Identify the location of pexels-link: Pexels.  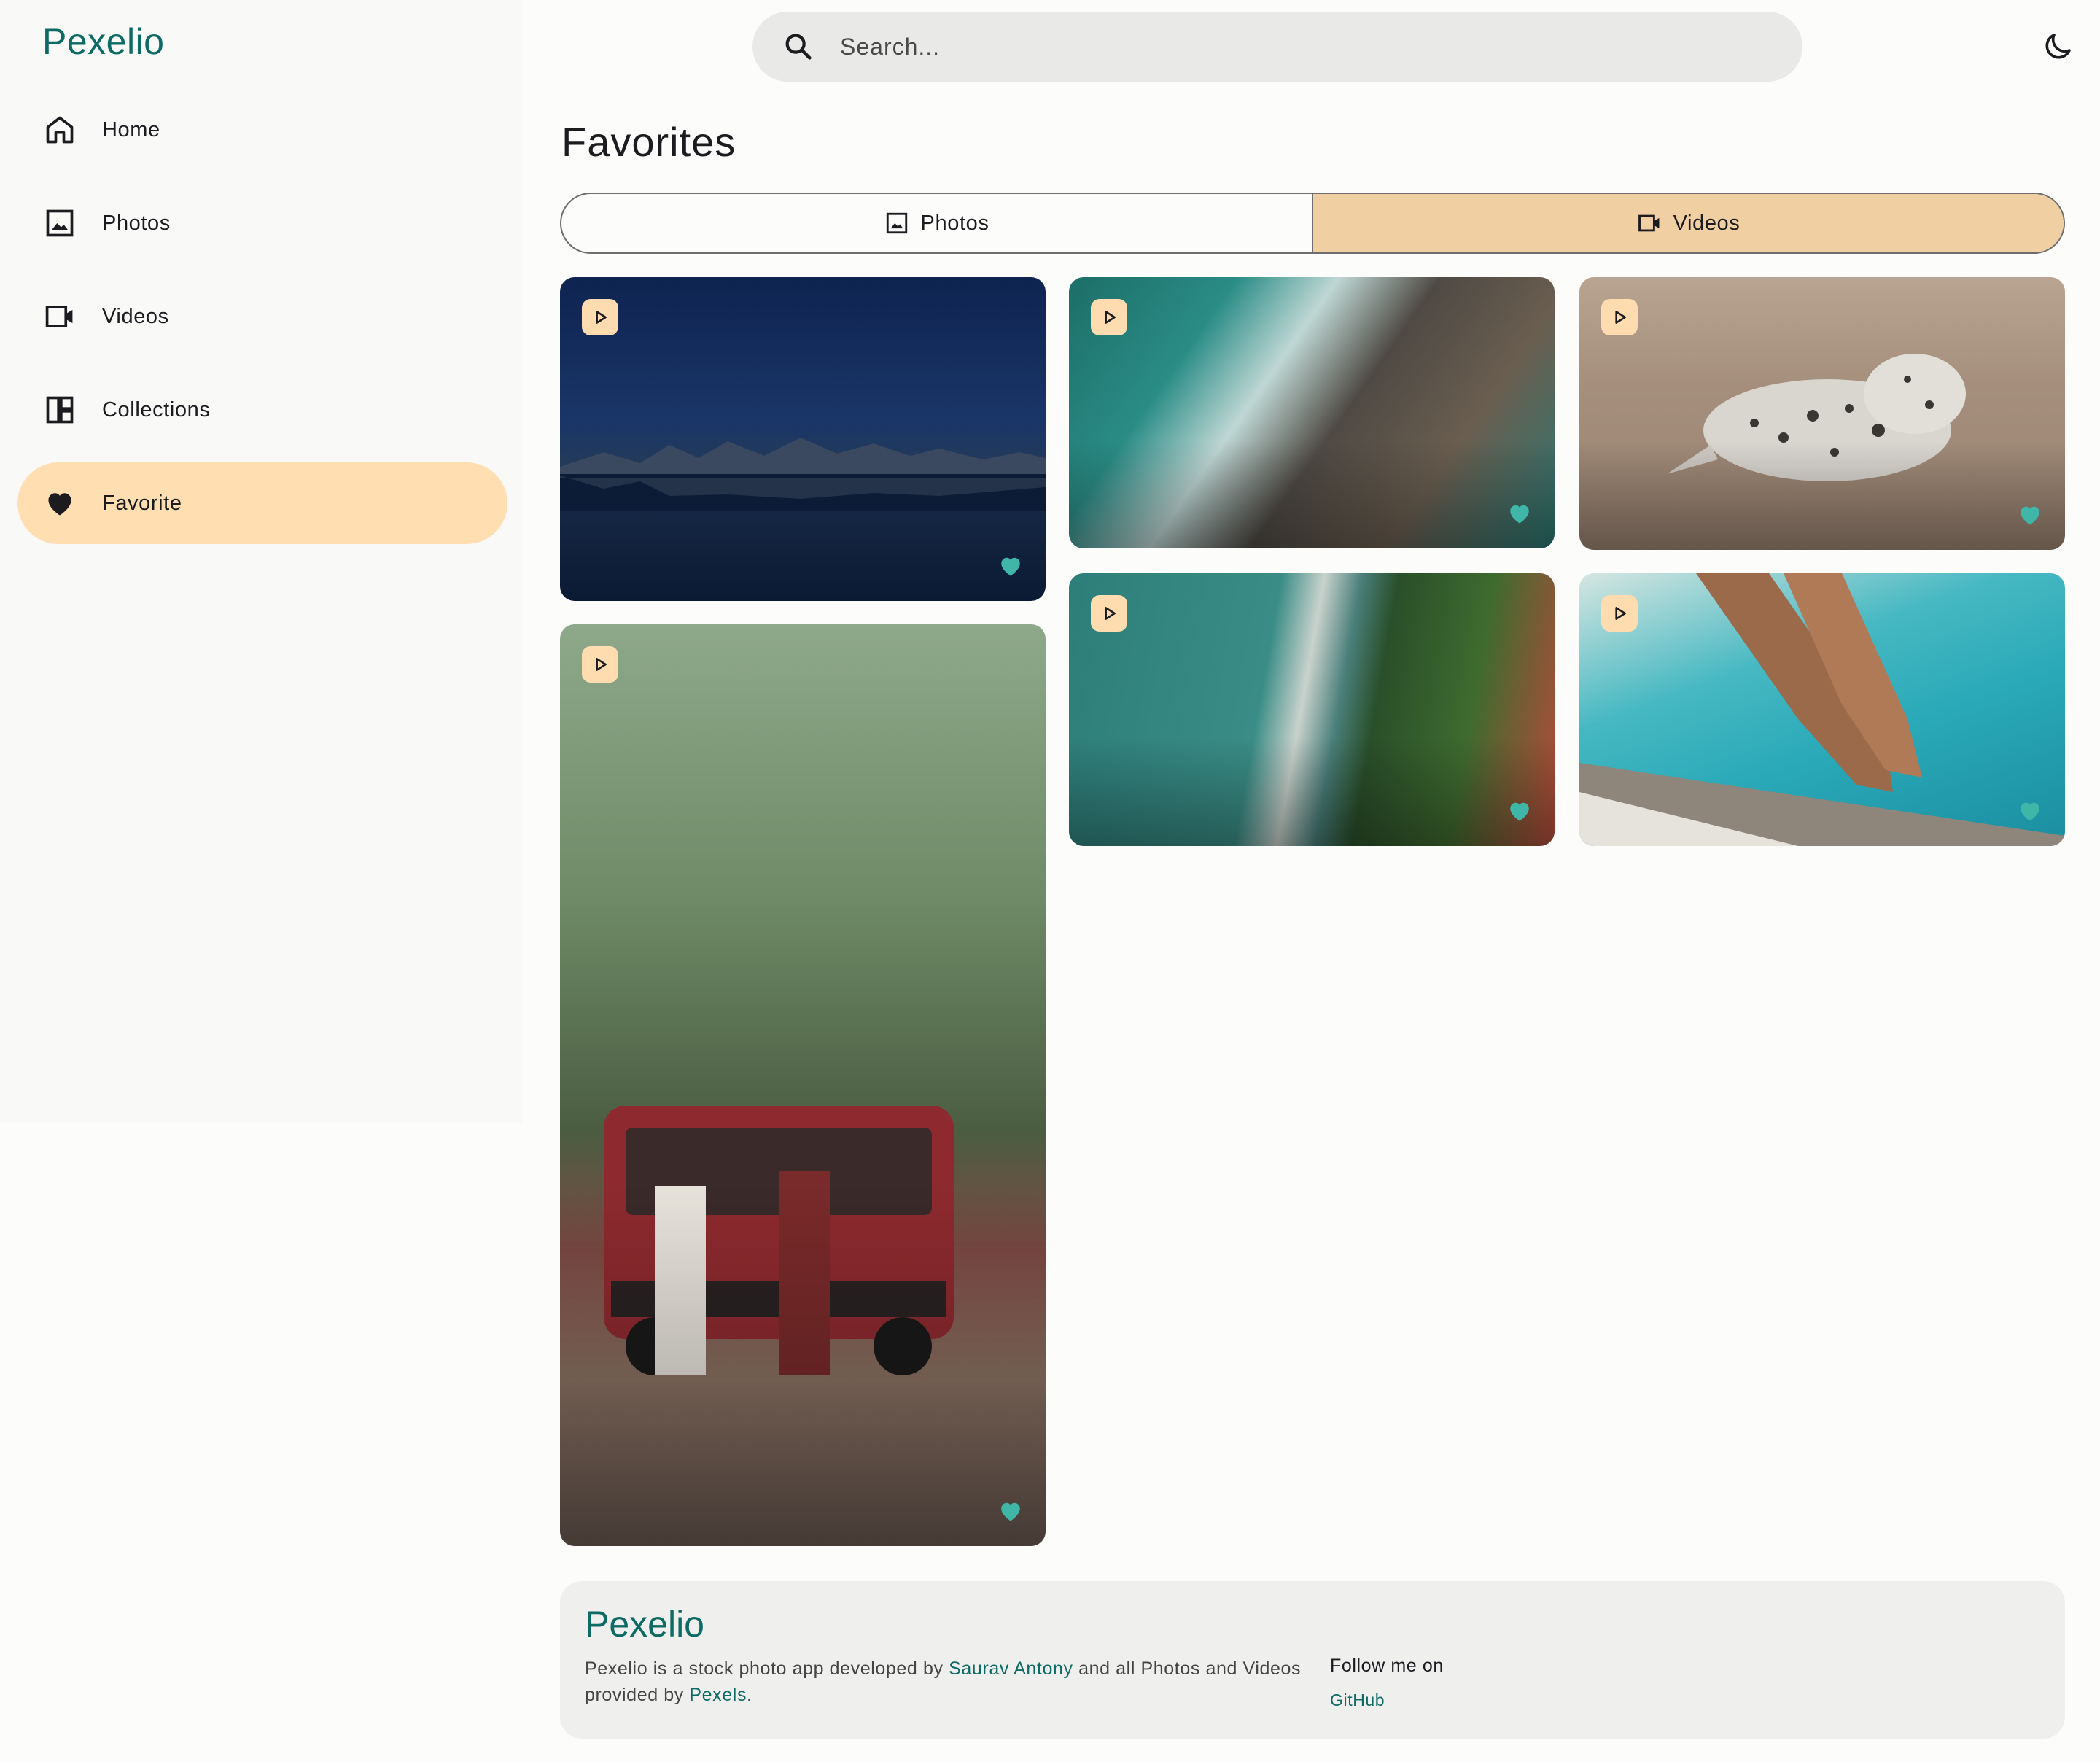
(718, 1695).